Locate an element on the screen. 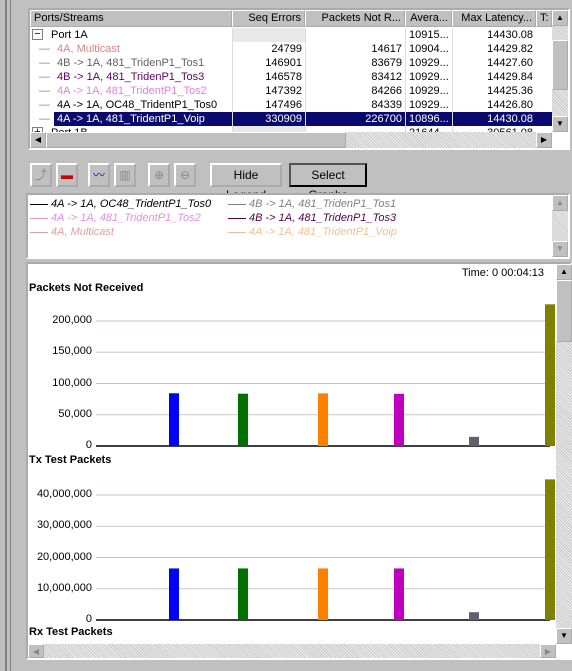 Image resolution: width=572 pixels, height=671 pixels. y-tick-label: 30,000,000 is located at coordinates (64, 525).